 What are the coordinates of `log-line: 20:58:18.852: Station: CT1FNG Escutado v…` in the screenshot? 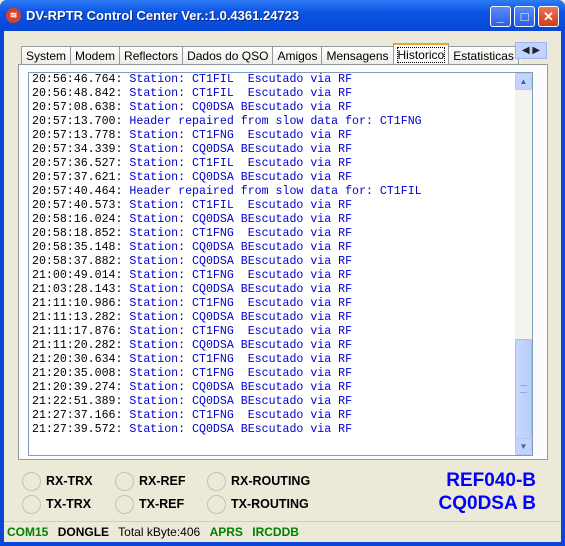 It's located at (280, 234).